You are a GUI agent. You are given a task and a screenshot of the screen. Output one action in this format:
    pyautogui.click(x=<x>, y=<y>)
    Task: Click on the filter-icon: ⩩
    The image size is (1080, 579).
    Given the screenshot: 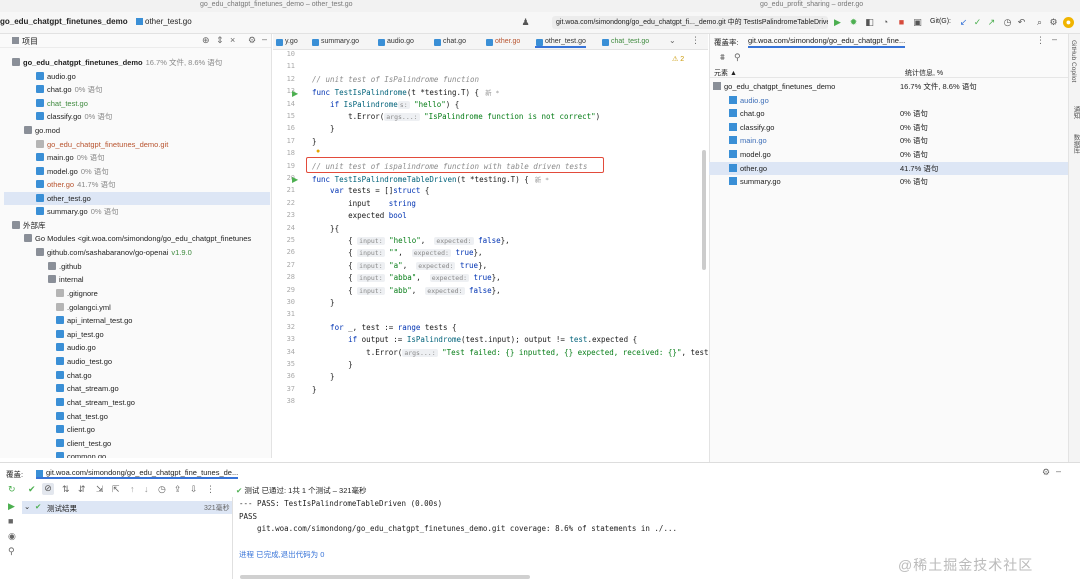 What is the action you would take?
    pyautogui.click(x=722, y=57)
    